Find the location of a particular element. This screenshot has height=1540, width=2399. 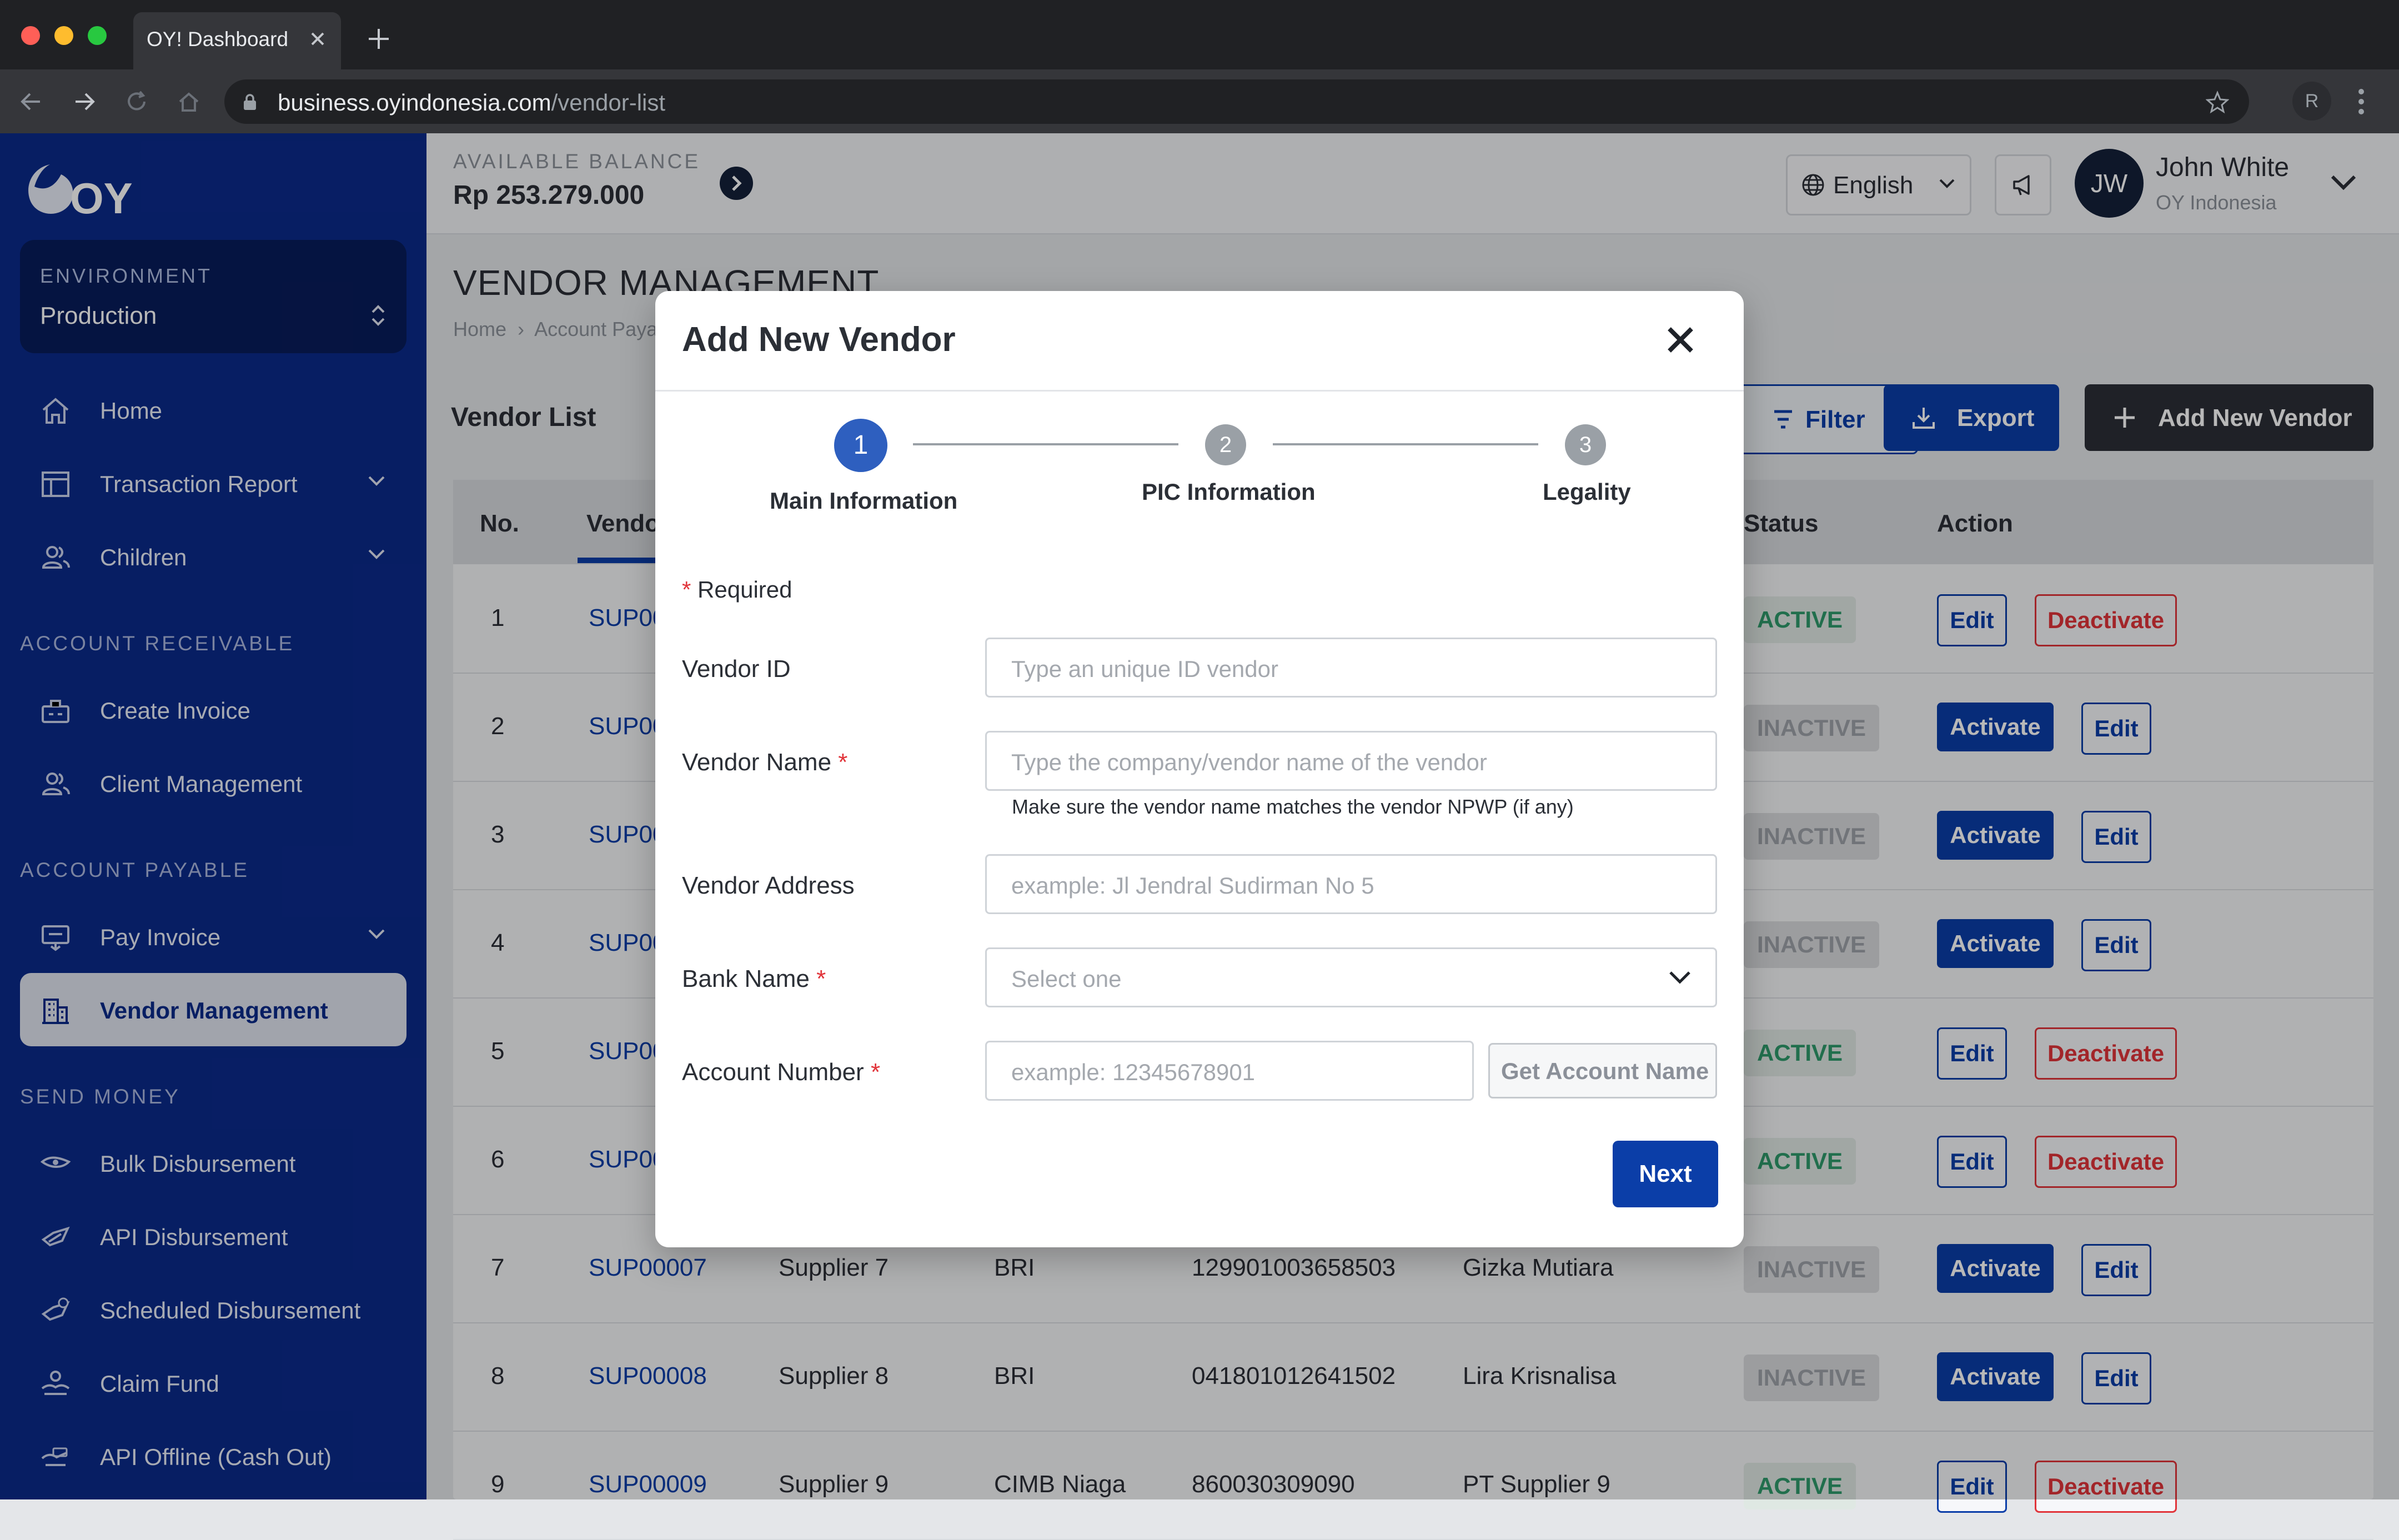

vendor-id-placeholder: Type an unique ID vendor is located at coordinates (1144, 669).